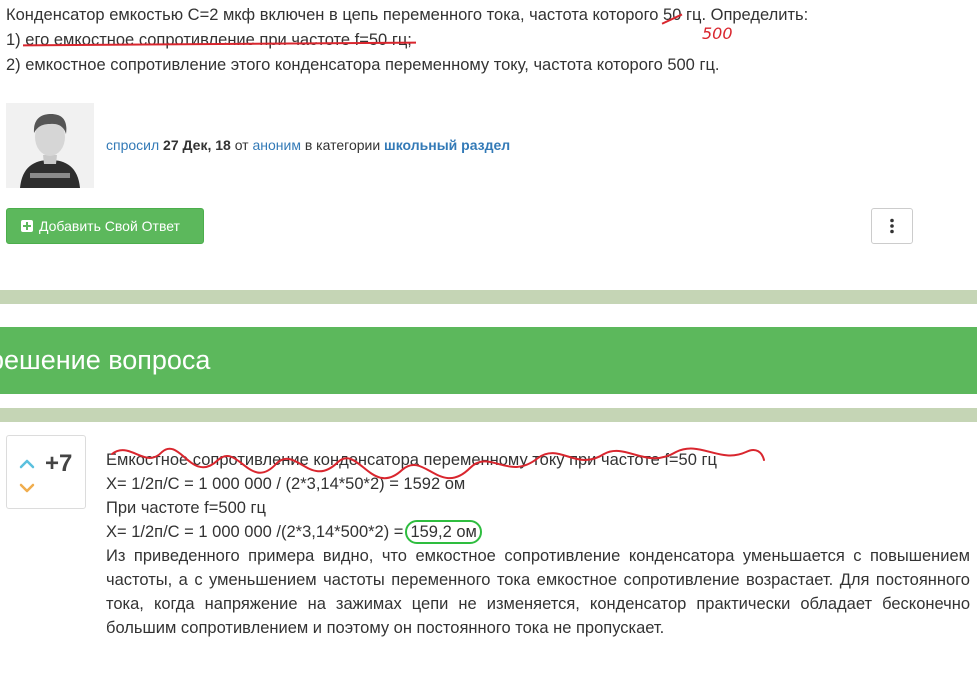 This screenshot has height=673, width=977. I want to click on vertical-ellipsis-icon, so click(892, 226).